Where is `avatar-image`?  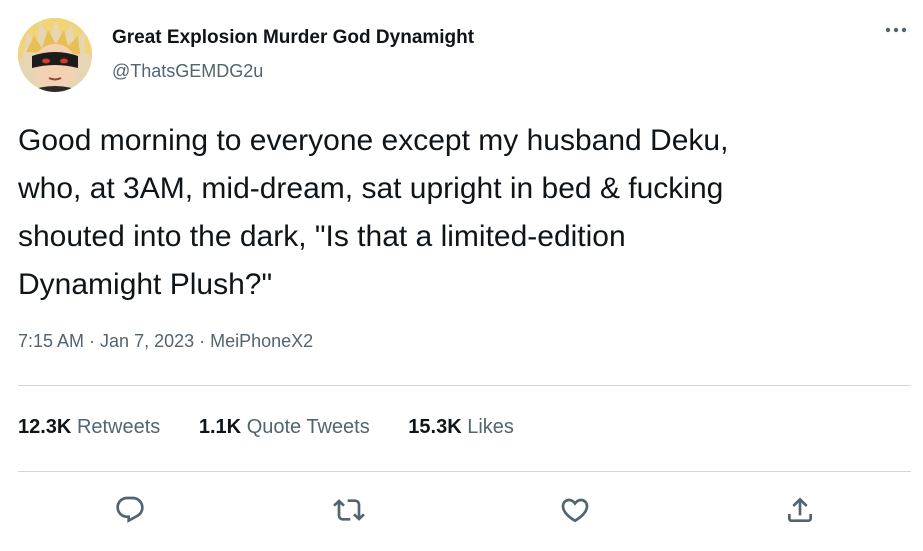
avatar-image is located at coordinates (55, 55).